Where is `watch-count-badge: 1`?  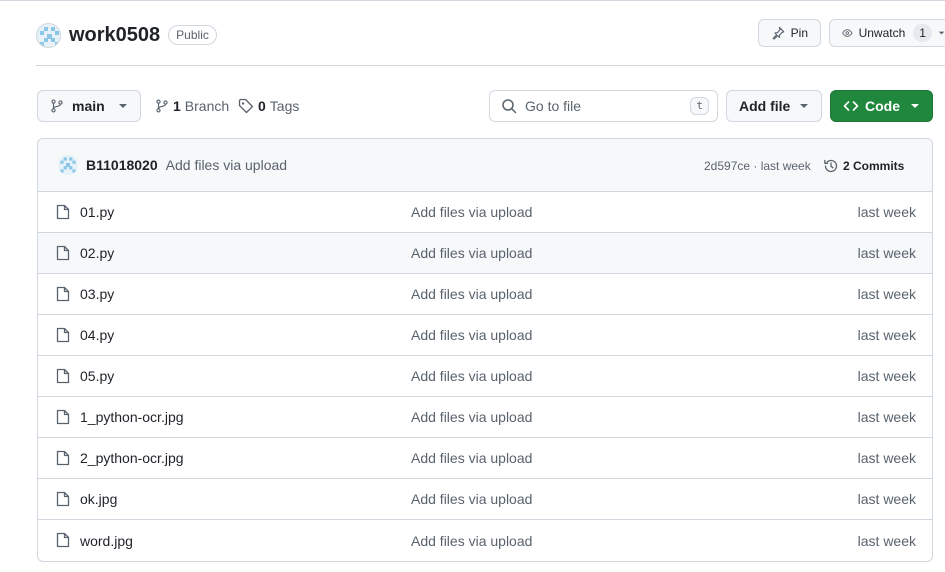
watch-count-badge: 1 is located at coordinates (922, 33).